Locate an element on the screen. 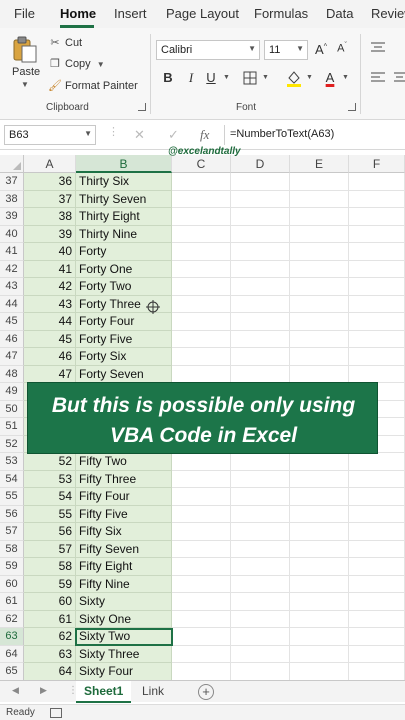 This screenshot has height=720, width=405. copy-button: ❐ Copy ▼ is located at coordinates (76, 63).